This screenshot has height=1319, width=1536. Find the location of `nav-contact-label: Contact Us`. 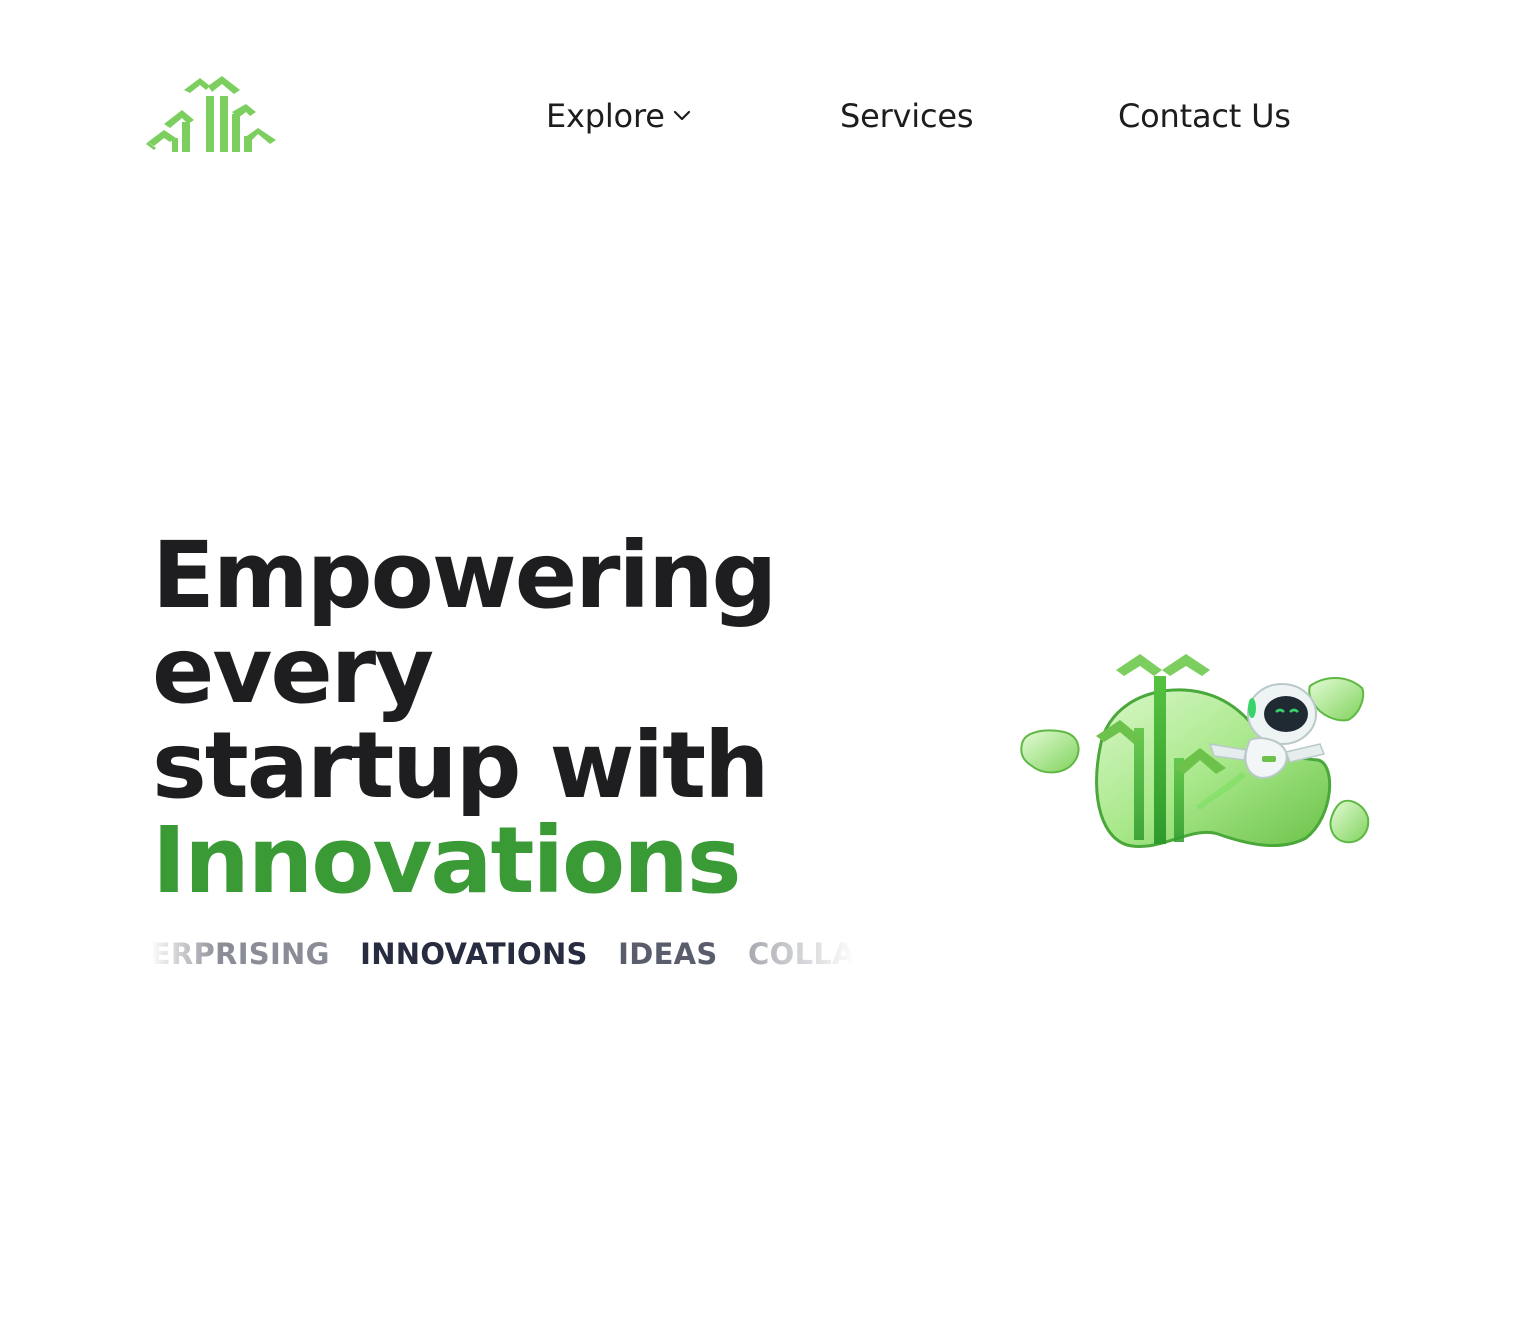

nav-contact-label: Contact Us is located at coordinates (1204, 116).